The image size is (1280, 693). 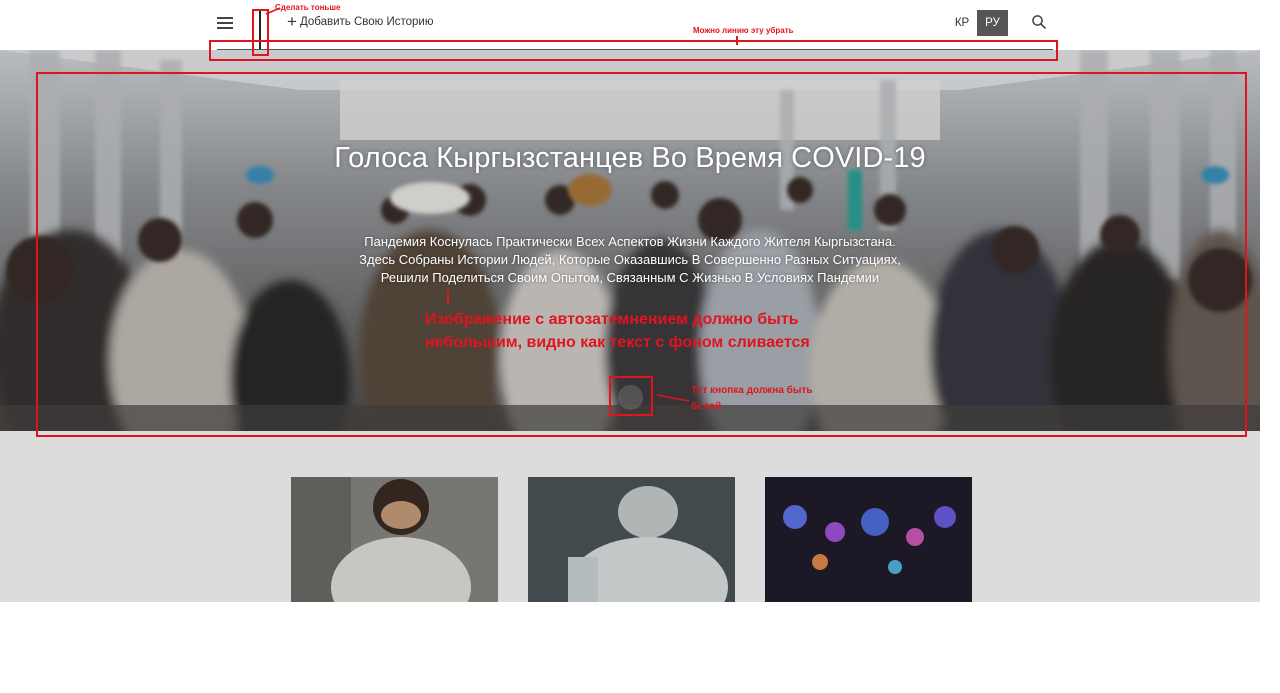 I want to click on lang-ru-button: РУ, so click(x=992, y=23).